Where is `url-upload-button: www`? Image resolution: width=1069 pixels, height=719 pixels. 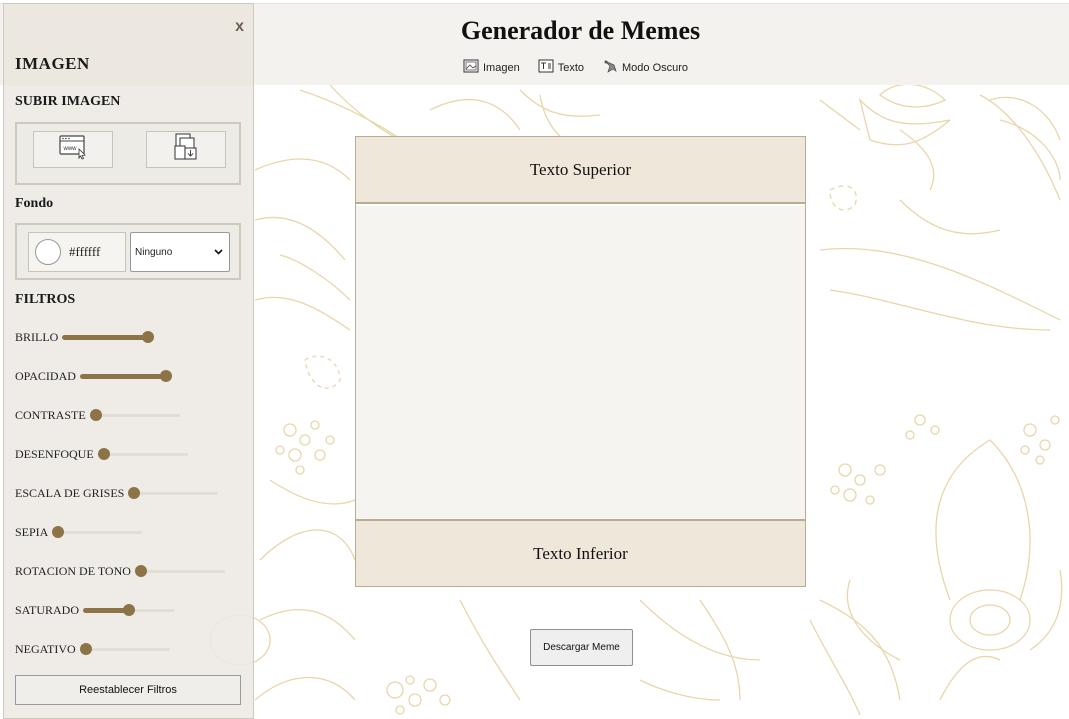
url-upload-button: www is located at coordinates (73, 149).